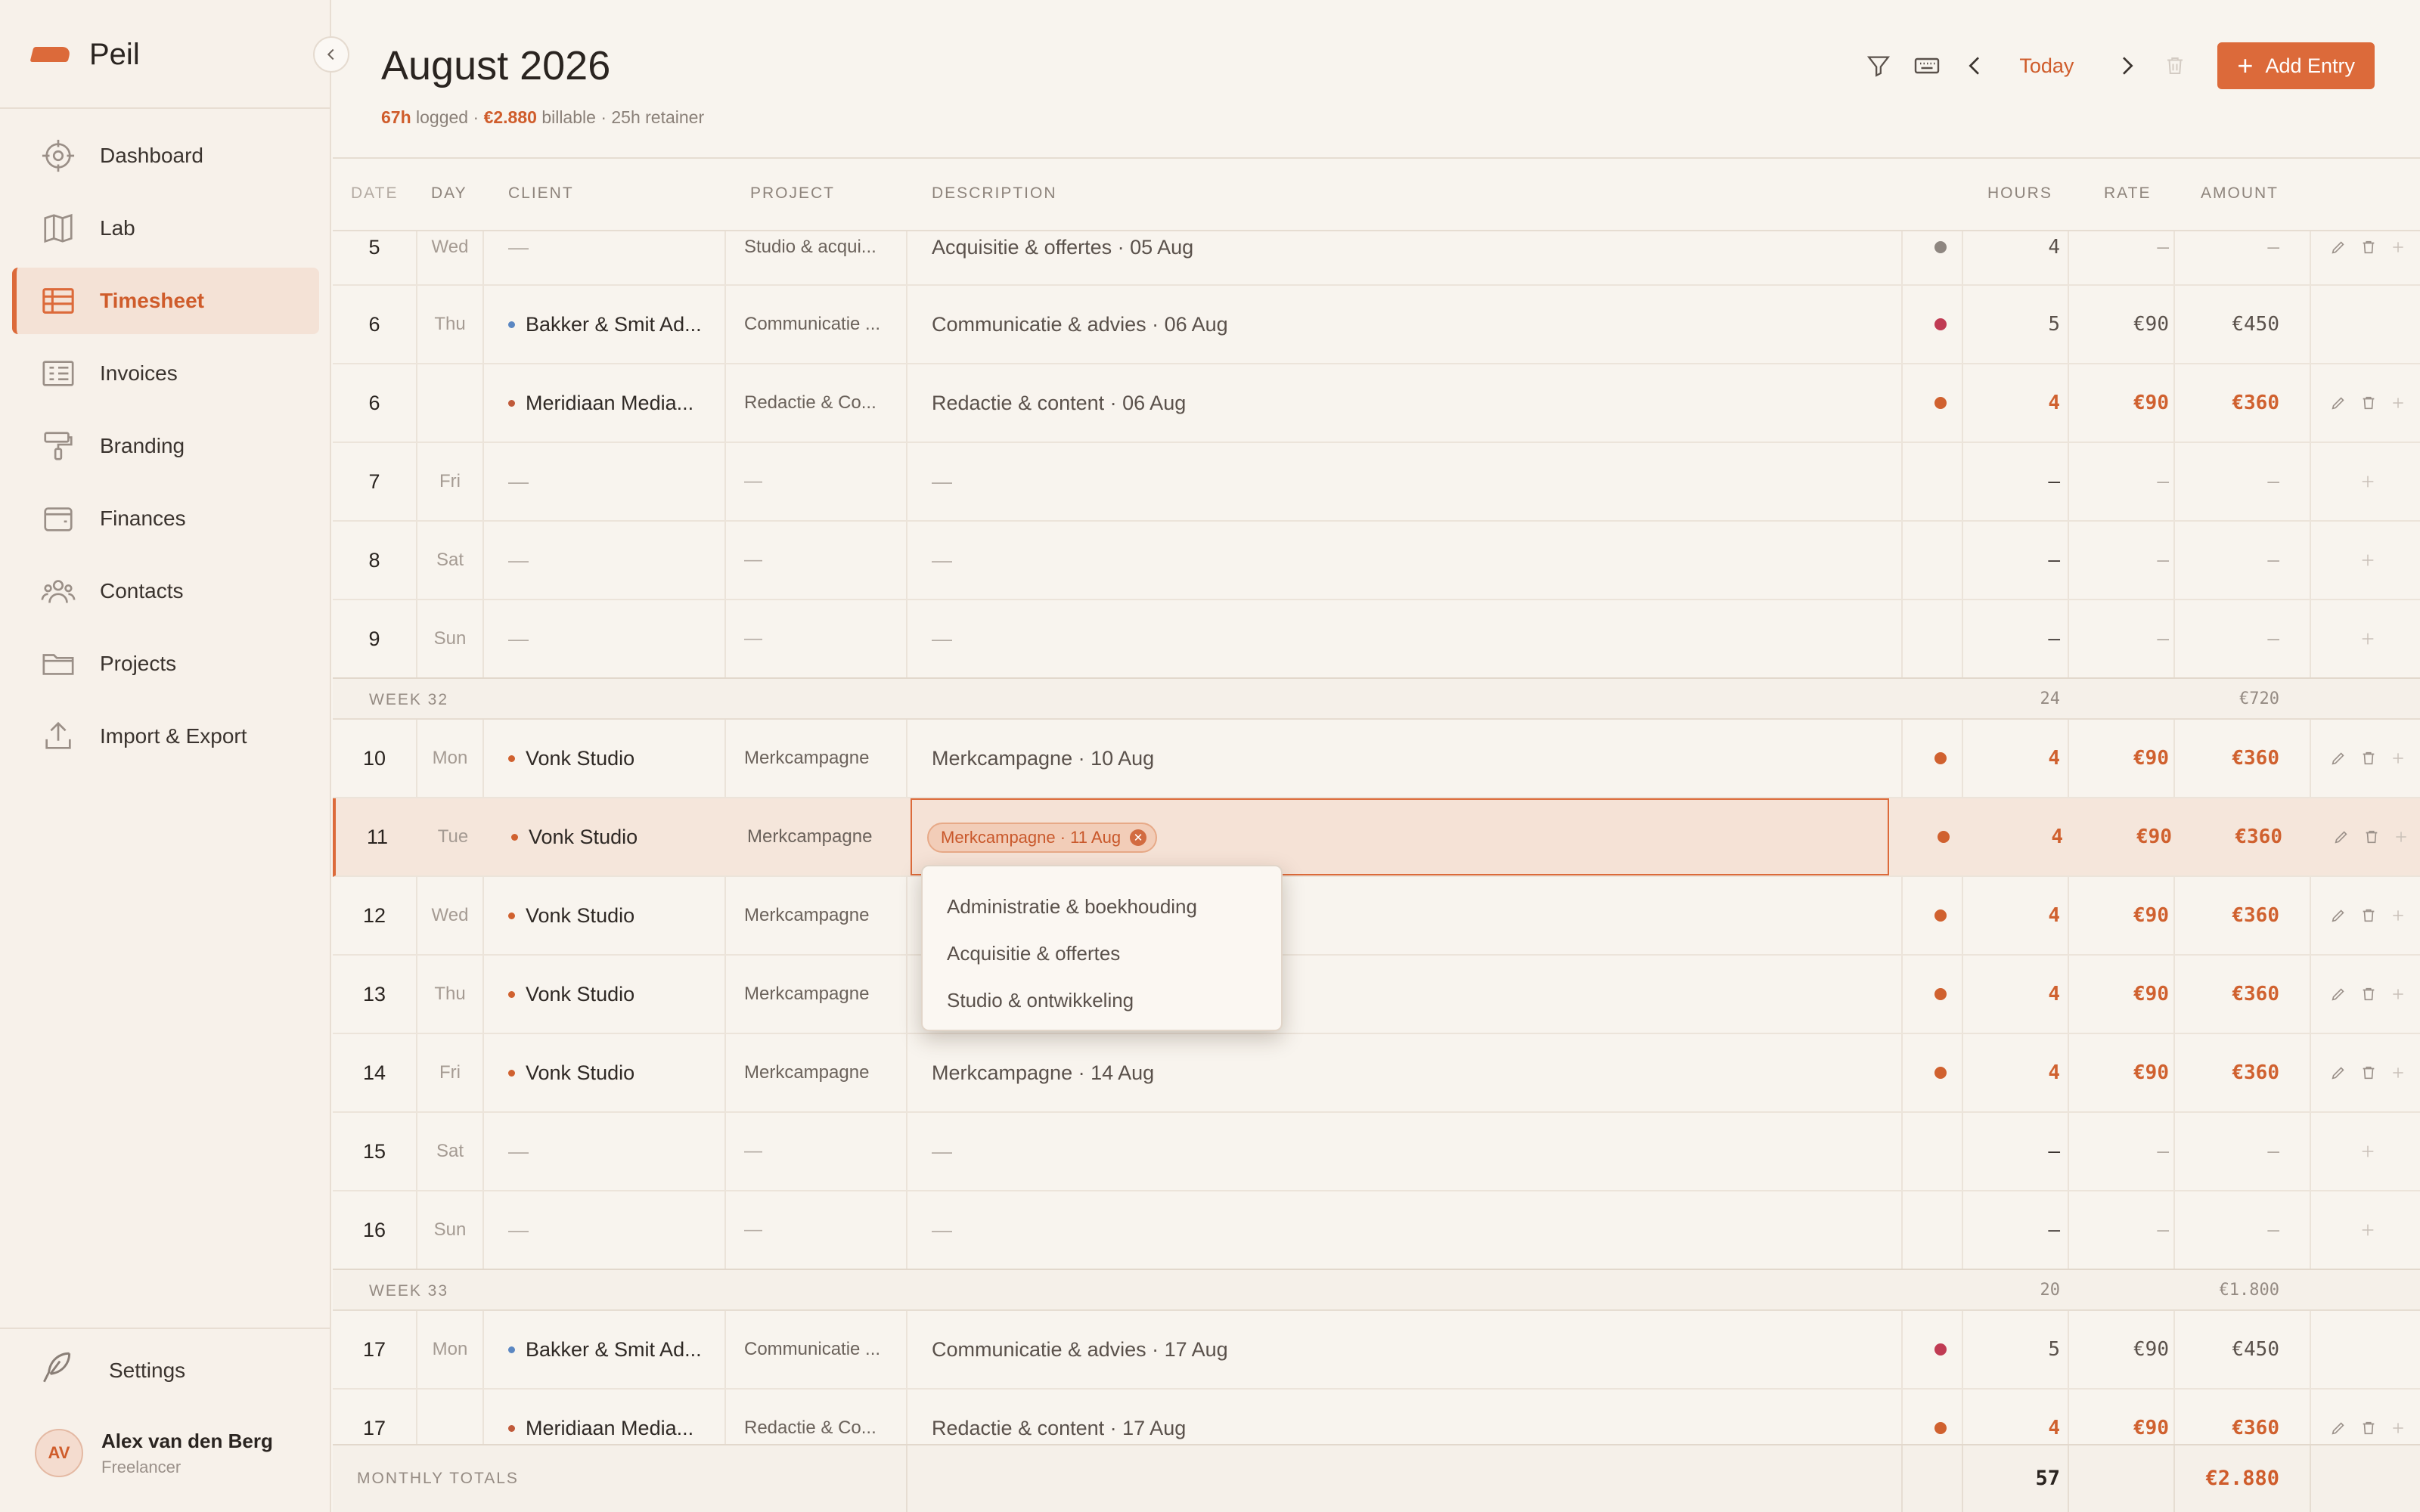 The width and height of the screenshot is (2420, 1512). What do you see at coordinates (1385, 1072) in the screenshot?
I see `cell-description: Merkcampagne · 14 Aug` at bounding box center [1385, 1072].